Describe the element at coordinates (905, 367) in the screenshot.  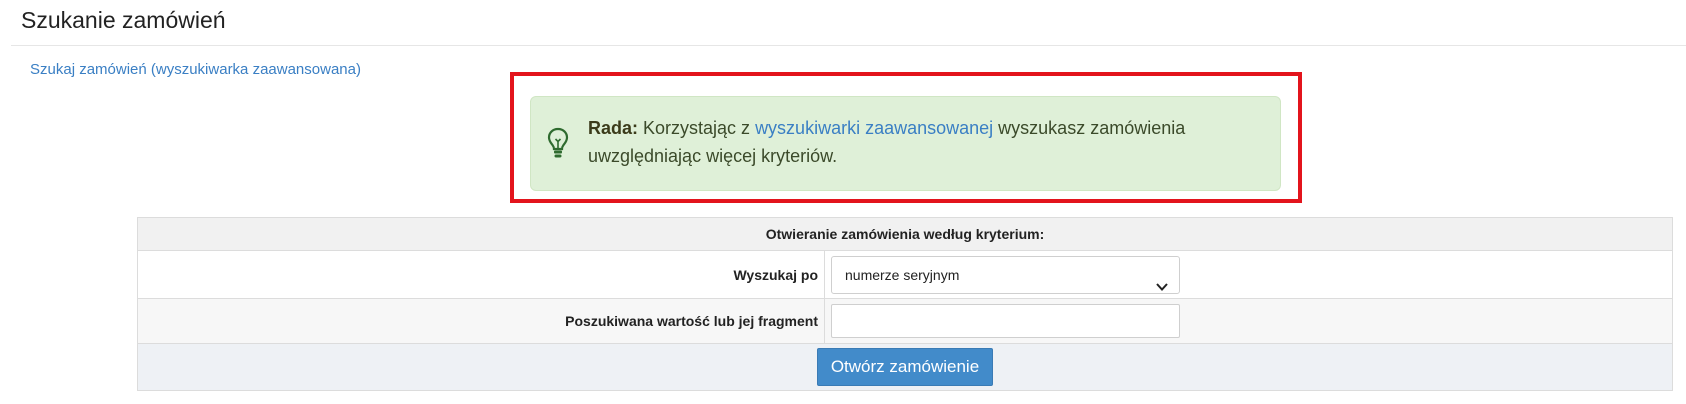
I see `open-order-button: Otwórz zamówienie` at that location.